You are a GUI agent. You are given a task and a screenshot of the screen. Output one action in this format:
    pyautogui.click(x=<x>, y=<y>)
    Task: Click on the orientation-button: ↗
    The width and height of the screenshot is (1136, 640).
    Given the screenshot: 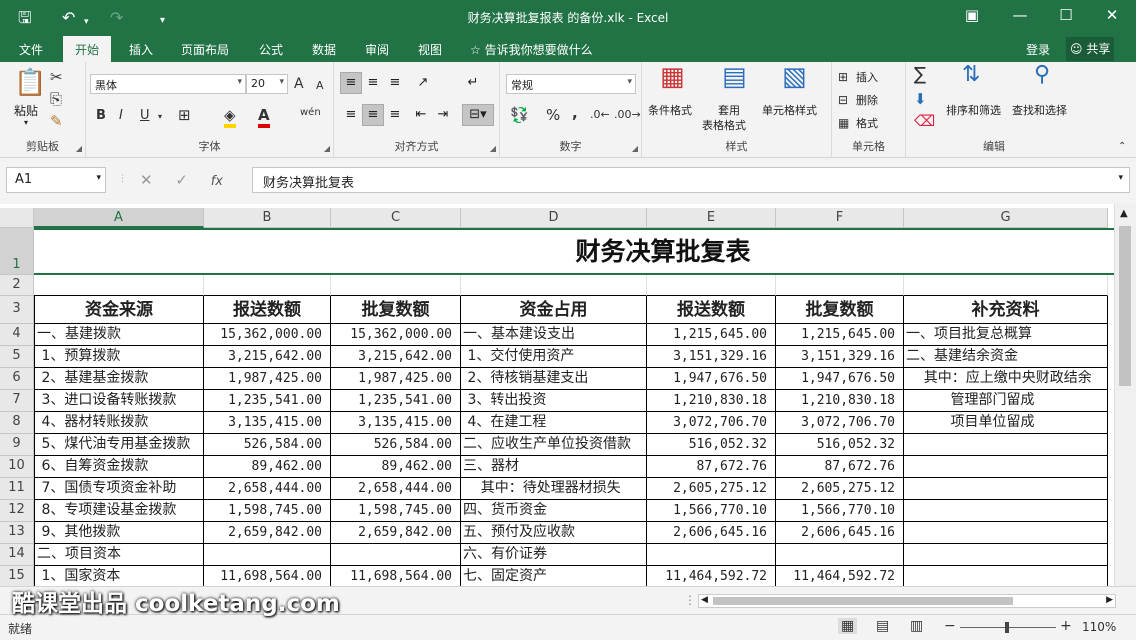 What is the action you would take?
    pyautogui.click(x=423, y=83)
    